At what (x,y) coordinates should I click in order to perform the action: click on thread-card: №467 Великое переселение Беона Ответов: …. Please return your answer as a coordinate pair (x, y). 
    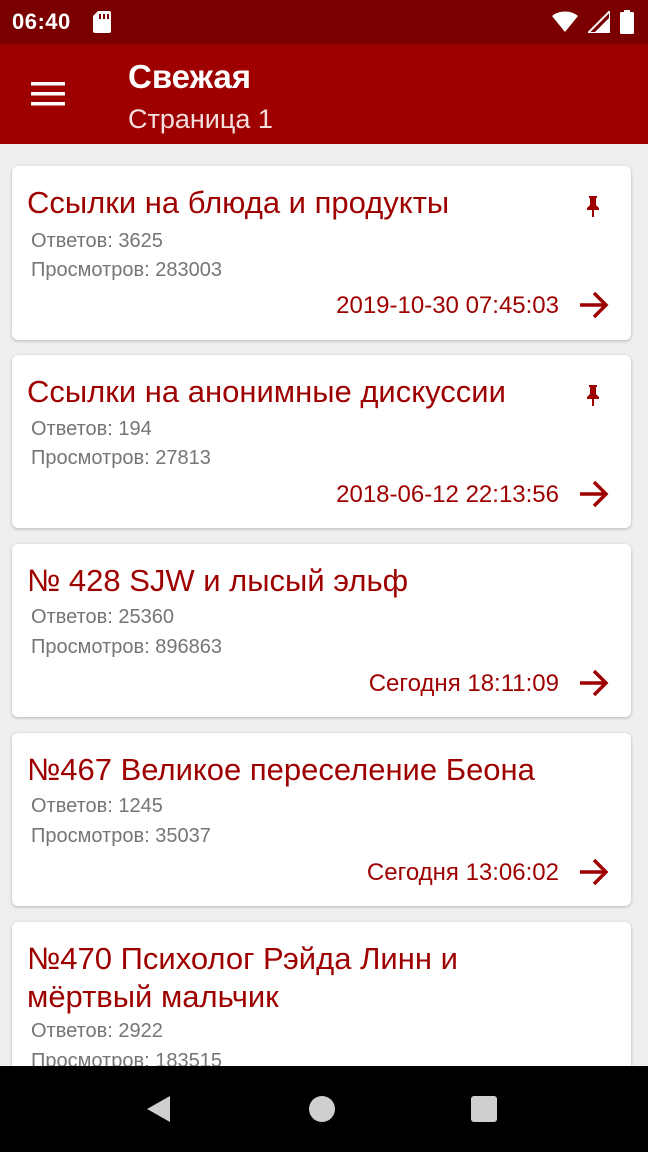
    Looking at the image, I should click on (321, 819).